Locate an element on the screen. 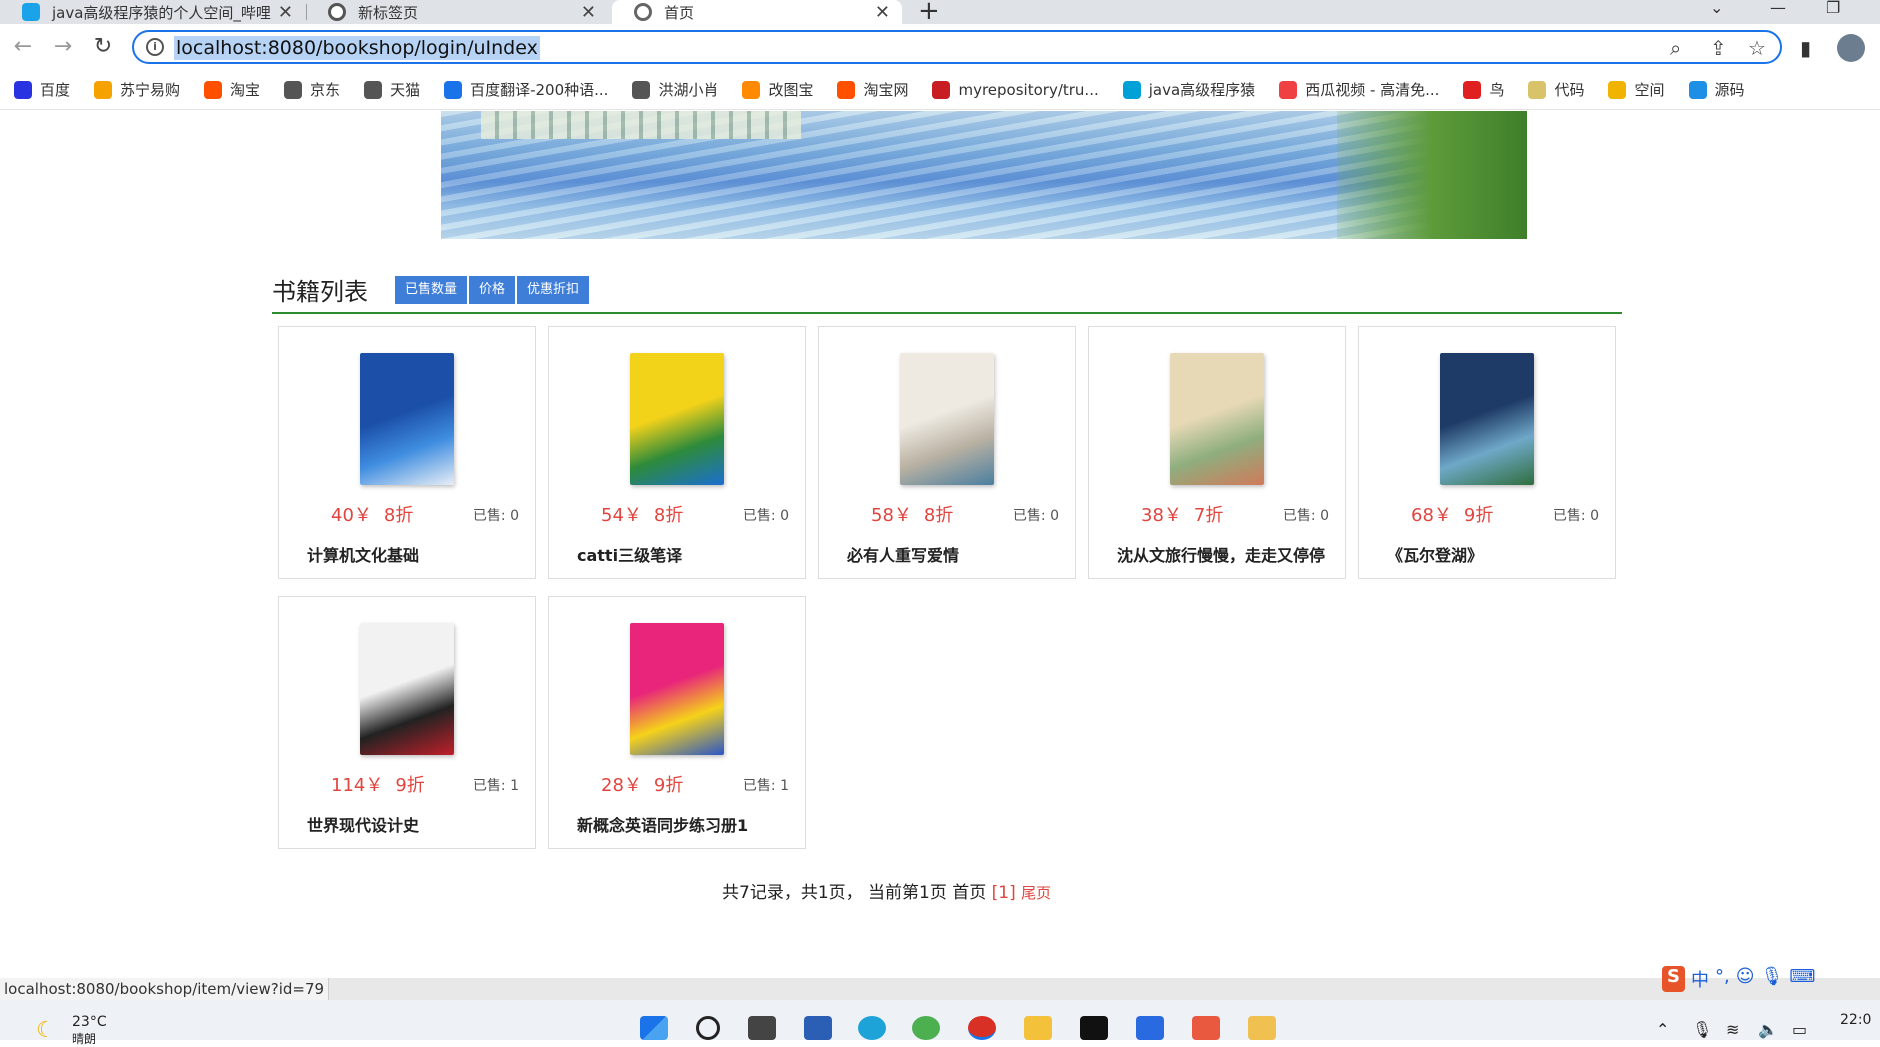 Image resolution: width=1880 pixels, height=1047 pixels. keyboard-icon: ⌨ is located at coordinates (1802, 979).